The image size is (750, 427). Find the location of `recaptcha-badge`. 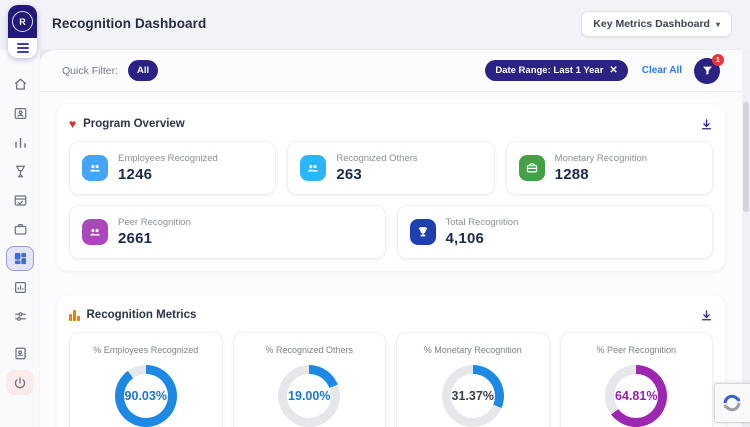

recaptcha-badge is located at coordinates (732, 403).